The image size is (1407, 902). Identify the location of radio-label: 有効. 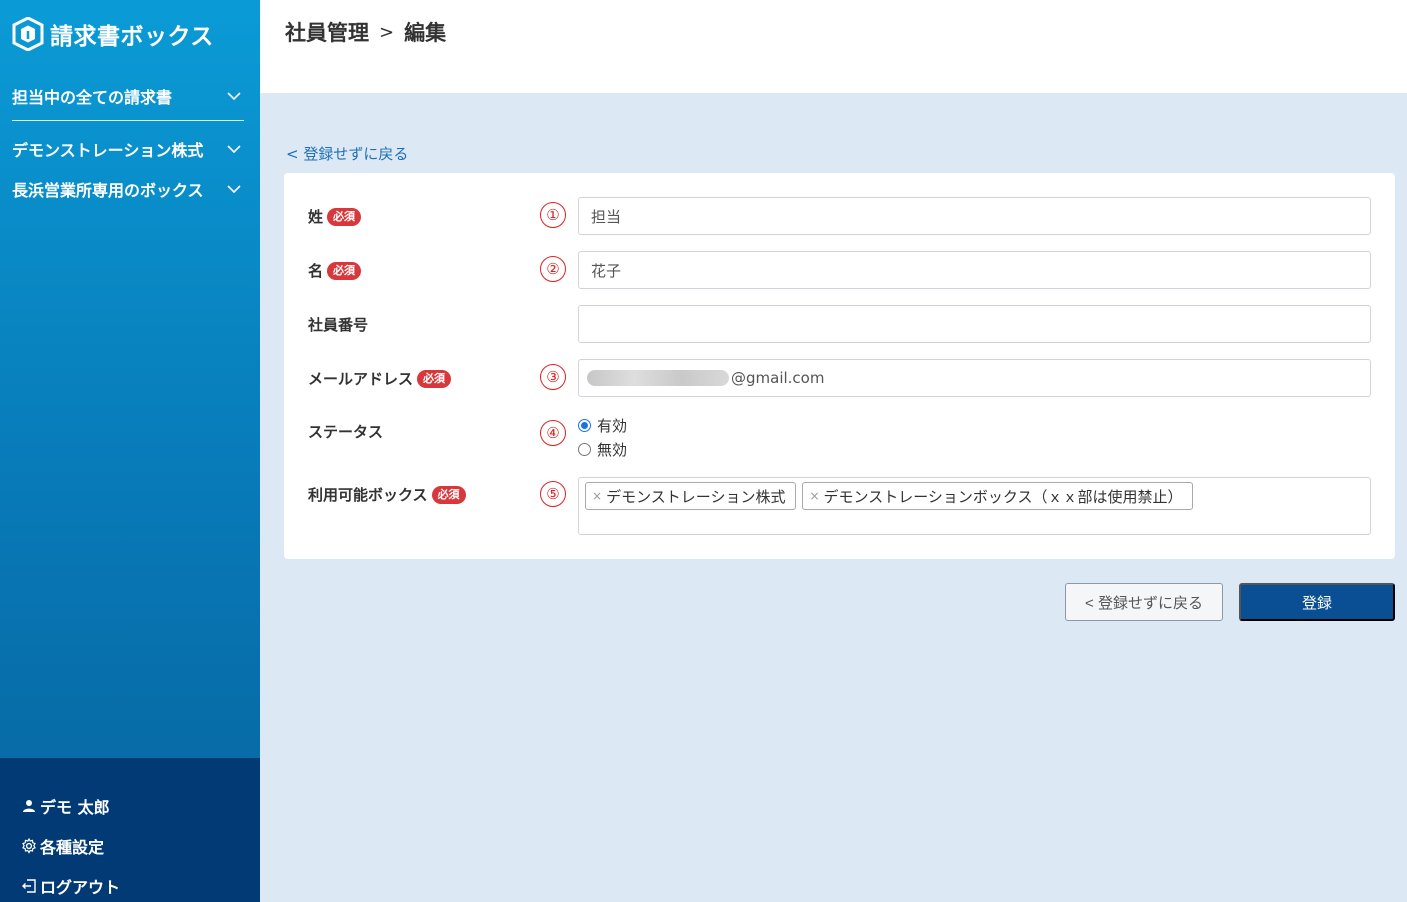
(612, 425).